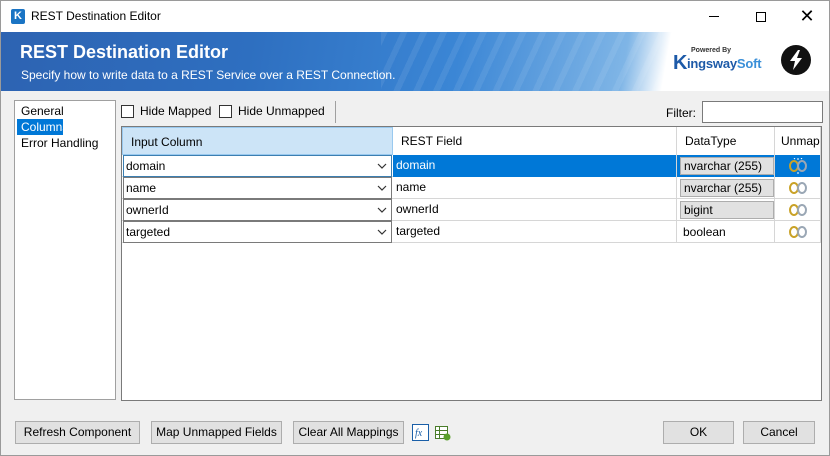 The height and width of the screenshot is (456, 830). Describe the element at coordinates (415, 16) in the screenshot. I see `title-bar: K REST Destination Editor ✕` at that location.